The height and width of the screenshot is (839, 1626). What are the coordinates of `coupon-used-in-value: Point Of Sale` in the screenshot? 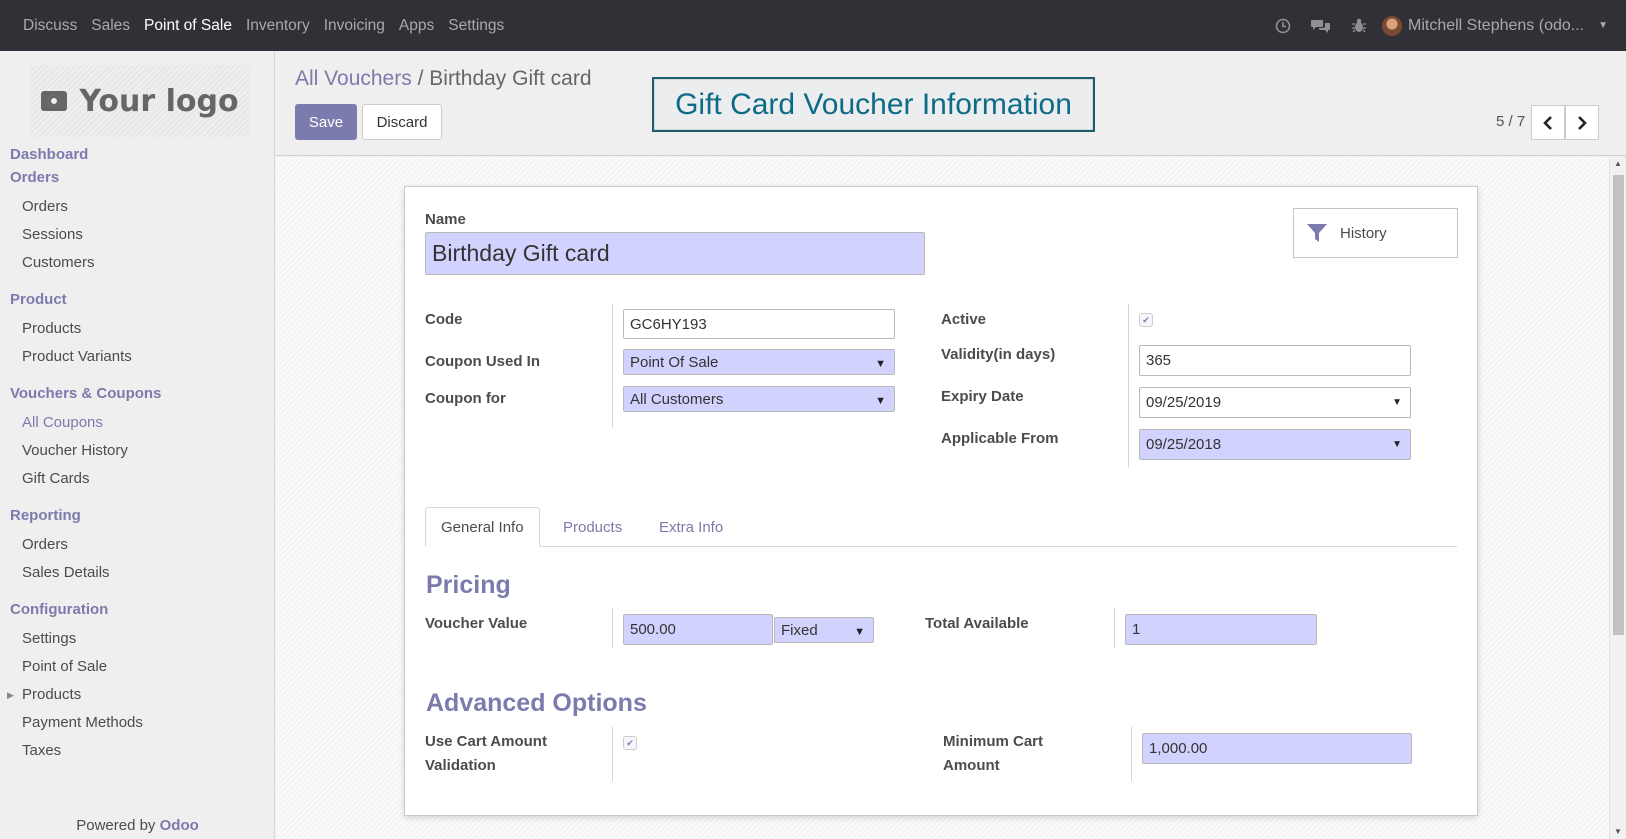 It's located at (674, 362).